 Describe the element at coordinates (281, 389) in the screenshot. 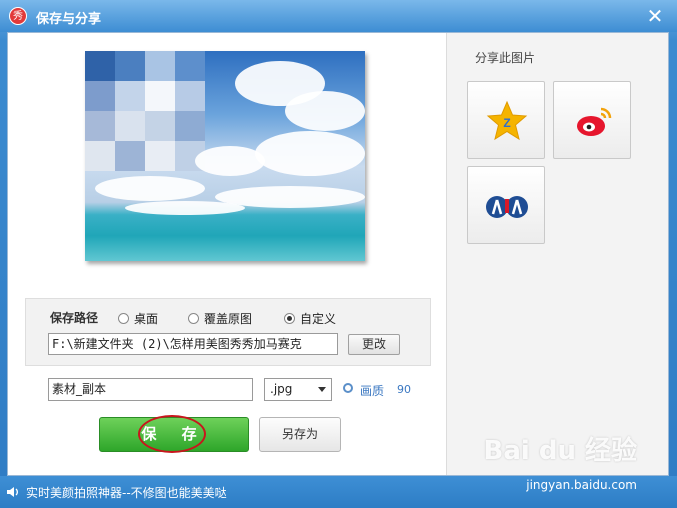

I see `extension-value: .jpg` at that location.